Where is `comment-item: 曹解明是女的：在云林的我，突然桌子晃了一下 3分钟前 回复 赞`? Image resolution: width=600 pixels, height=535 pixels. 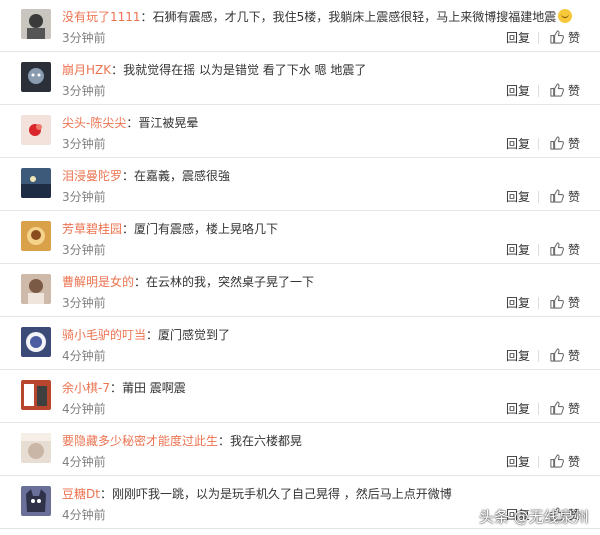
comment-item: 曹解明是女的：在云林的我，突然桌子晃了一下 3分钟前 回复 赞 is located at coordinates (300, 291).